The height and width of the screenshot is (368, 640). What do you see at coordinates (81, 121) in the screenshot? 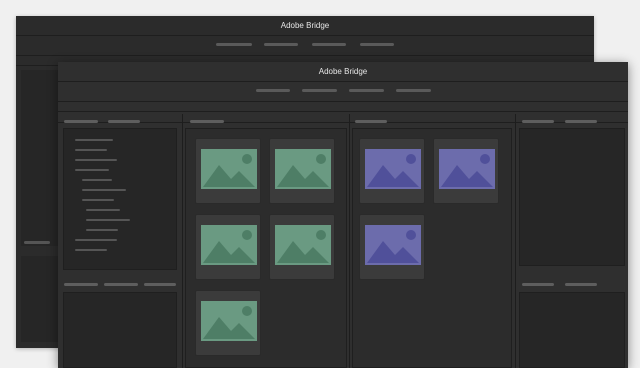
I see `panel-tab-folders` at bounding box center [81, 121].